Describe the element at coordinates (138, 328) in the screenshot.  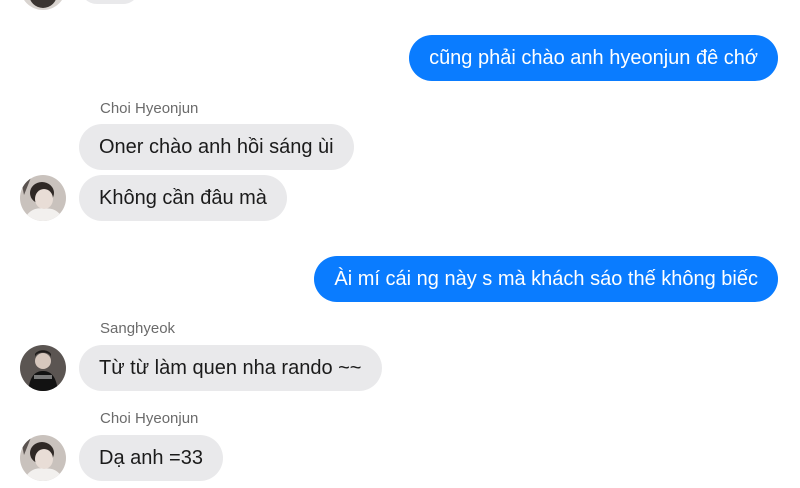
I see `sender-name: Sanghyeok` at that location.